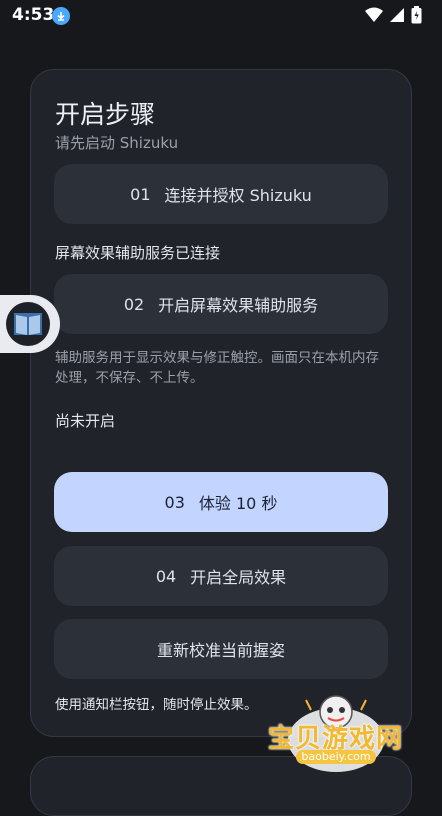 The image size is (442, 816). What do you see at coordinates (166, 576) in the screenshot?
I see `step-number: 04` at bounding box center [166, 576].